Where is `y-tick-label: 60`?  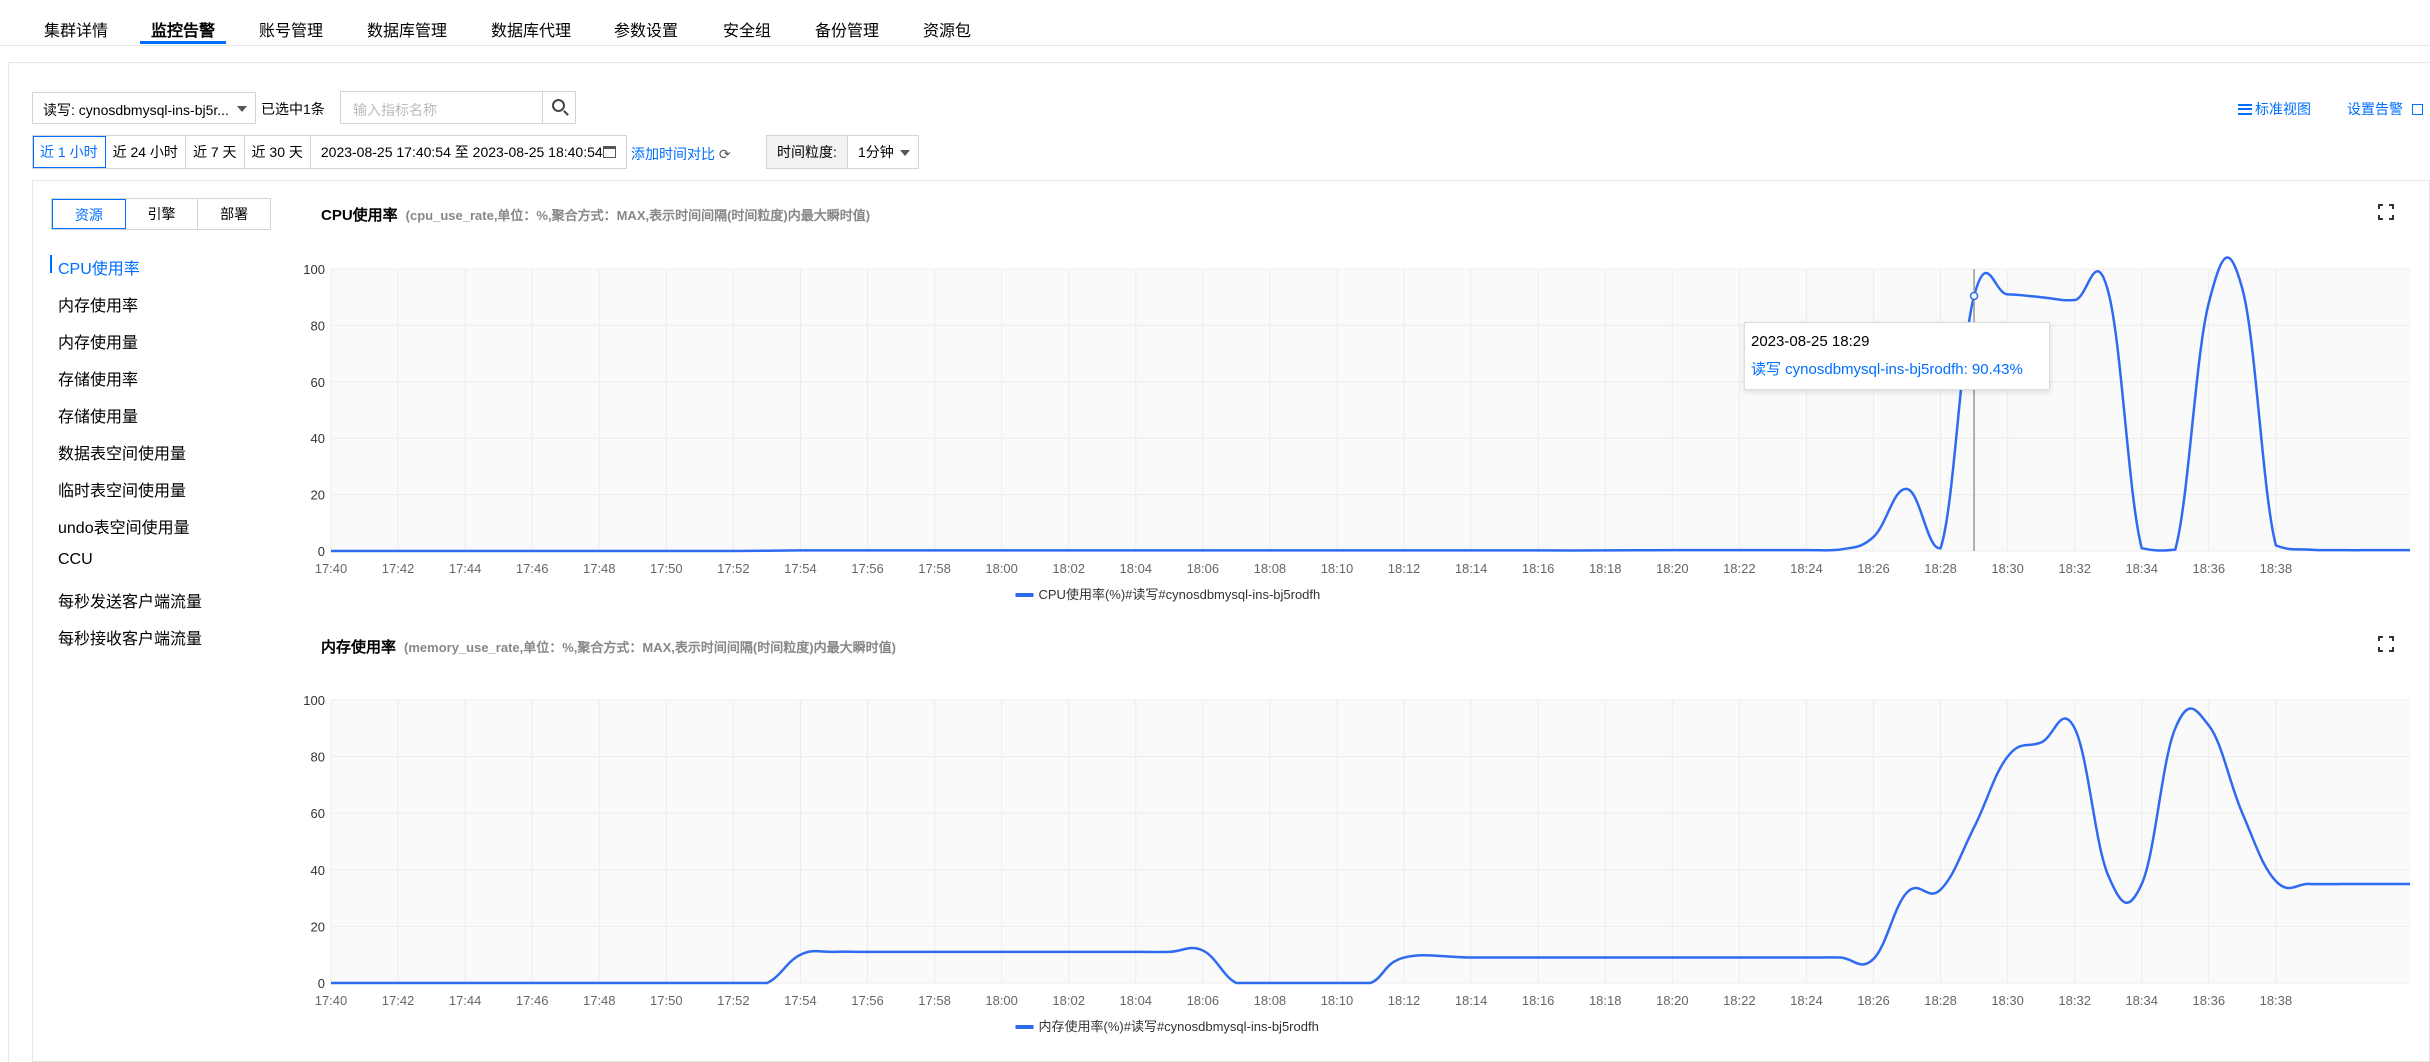 y-tick-label: 60 is located at coordinates (318, 382).